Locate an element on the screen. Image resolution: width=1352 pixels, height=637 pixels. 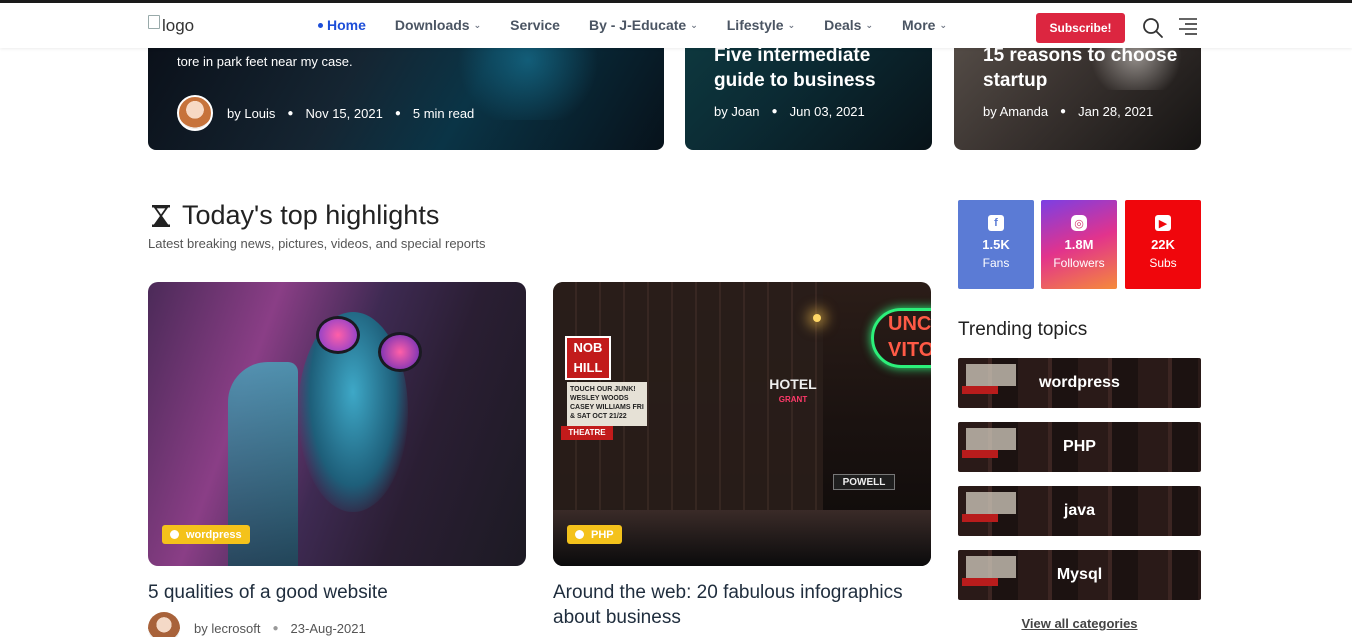
topic-wordpress: wordpress is located at coordinates (1079, 383).